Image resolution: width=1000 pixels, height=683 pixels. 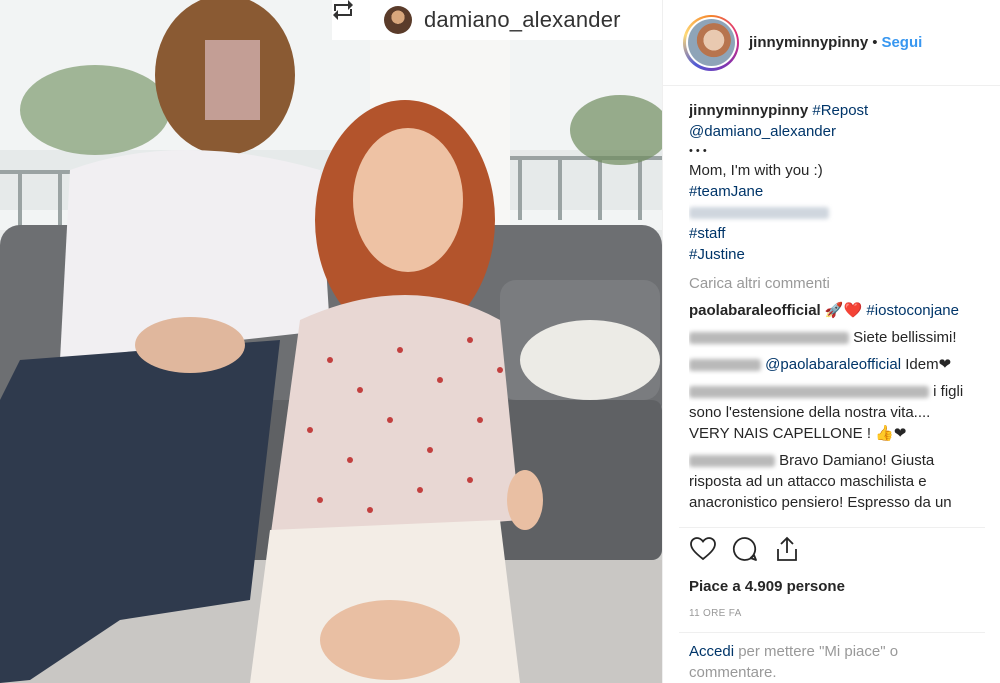 I want to click on comment-text: Bravo Damiano! Giusta, so click(x=857, y=460).